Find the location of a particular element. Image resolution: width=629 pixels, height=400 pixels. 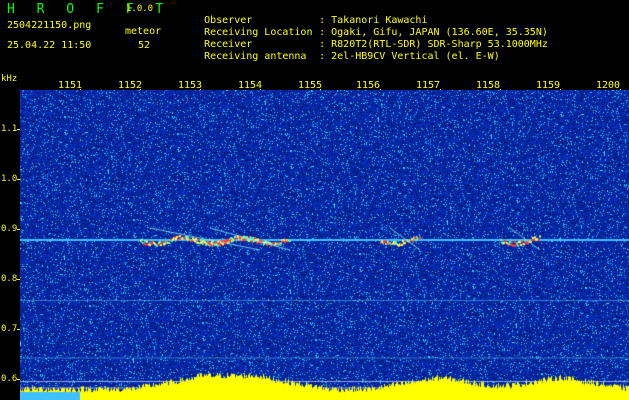

meteor-count: 52 is located at coordinates (144, 45).